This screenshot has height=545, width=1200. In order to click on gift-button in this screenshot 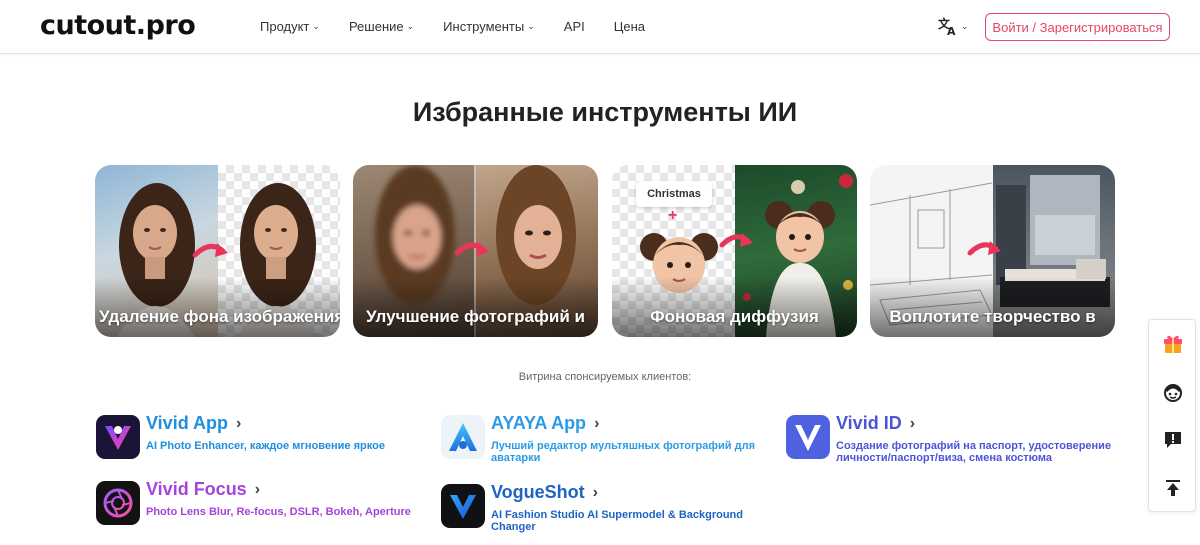, I will do `click(1173, 344)`.